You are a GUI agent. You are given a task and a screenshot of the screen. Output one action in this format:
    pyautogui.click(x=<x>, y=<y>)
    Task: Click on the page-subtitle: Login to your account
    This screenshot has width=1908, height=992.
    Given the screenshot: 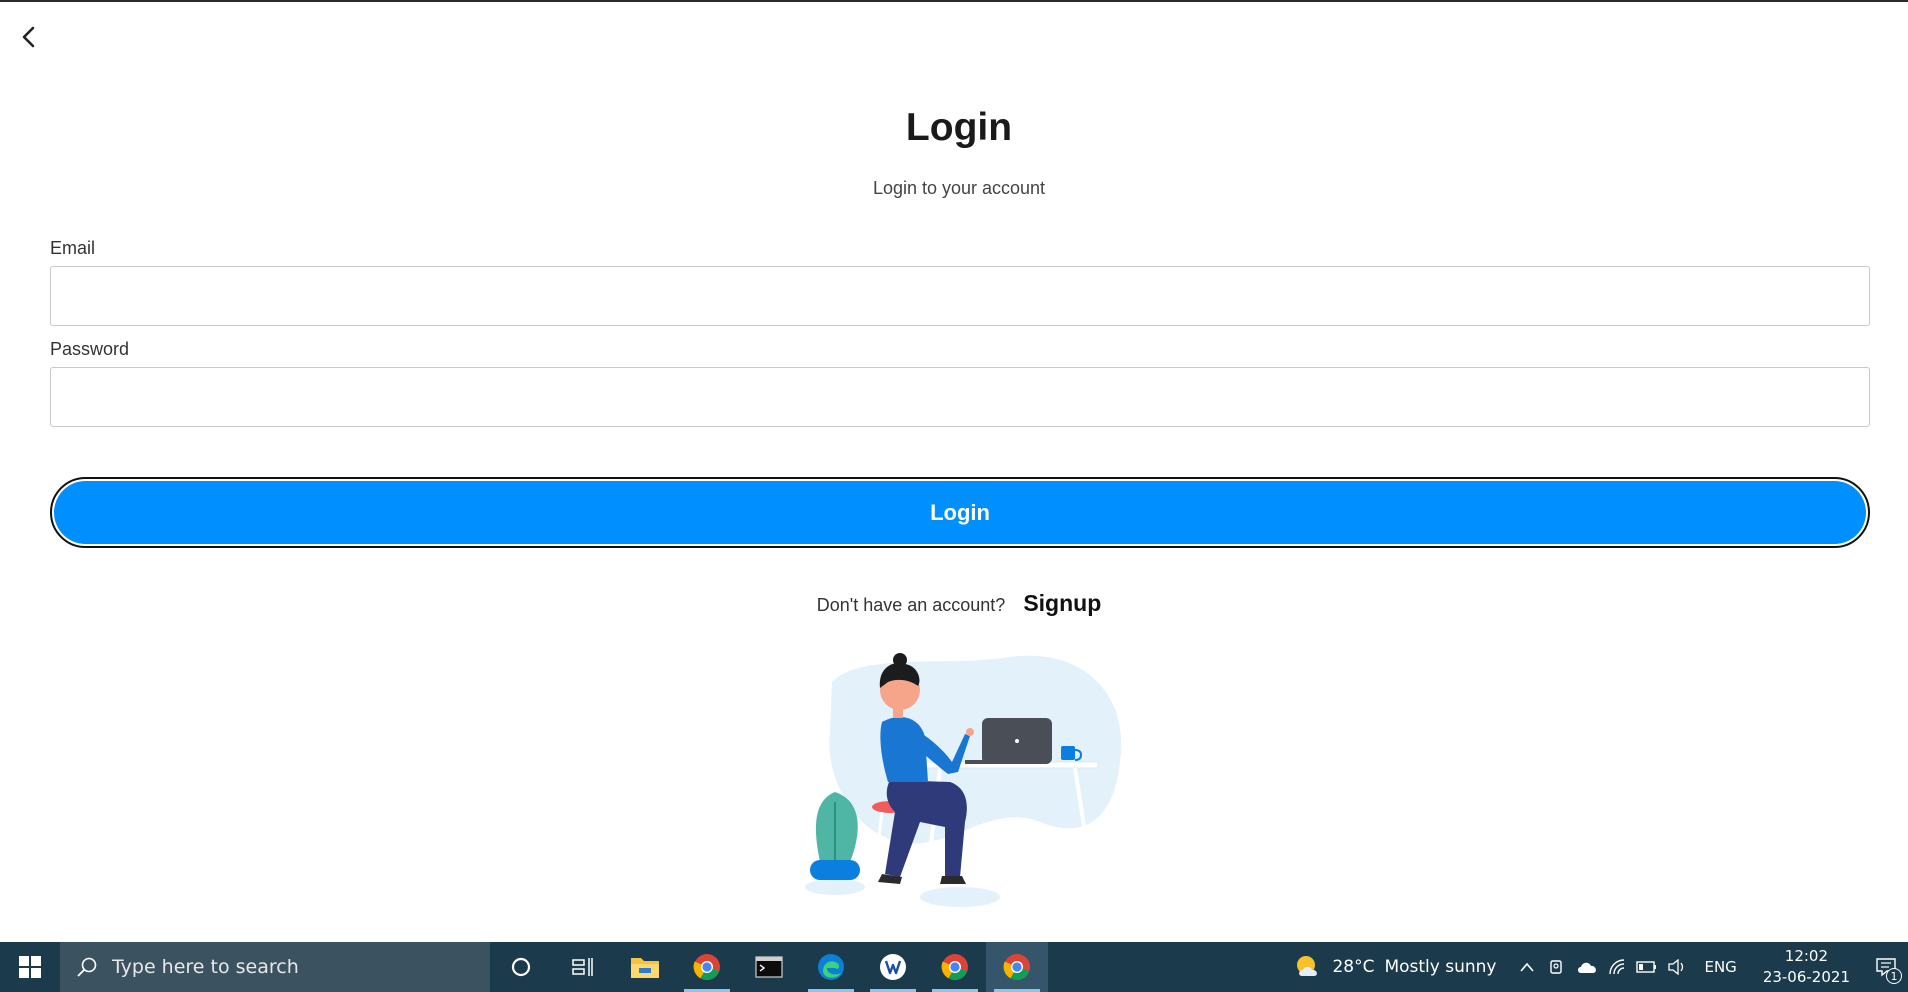 What is the action you would take?
    pyautogui.click(x=959, y=188)
    